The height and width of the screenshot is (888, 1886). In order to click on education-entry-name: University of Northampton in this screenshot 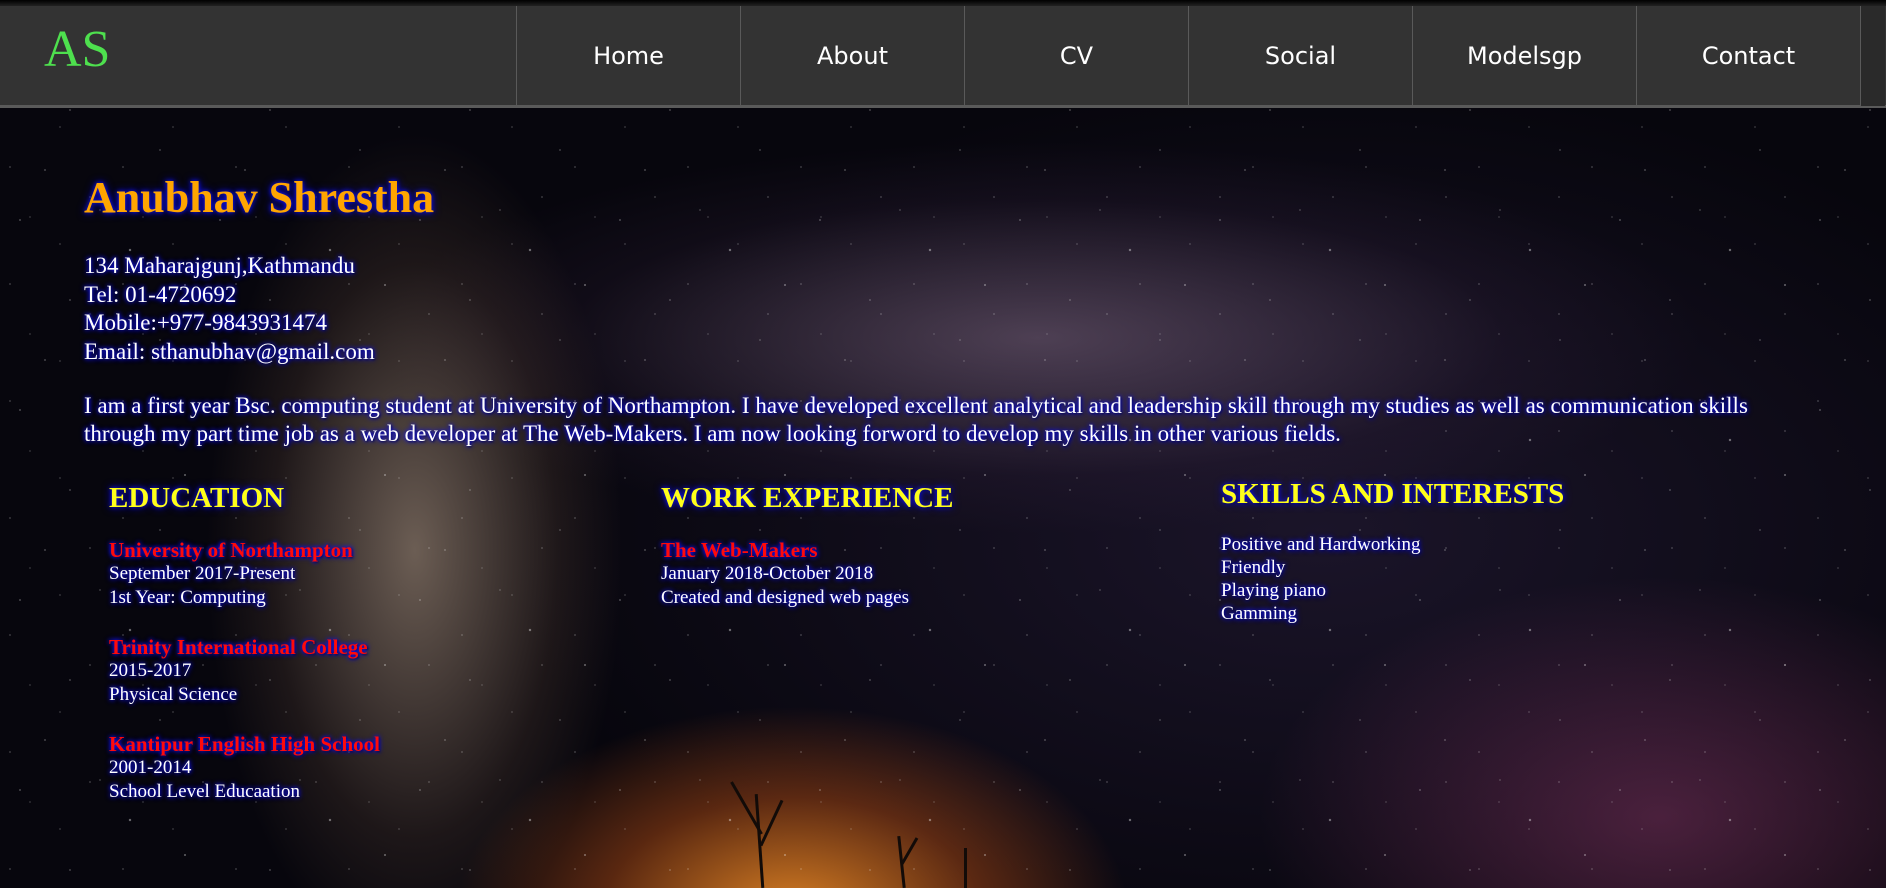, I will do `click(231, 550)`.